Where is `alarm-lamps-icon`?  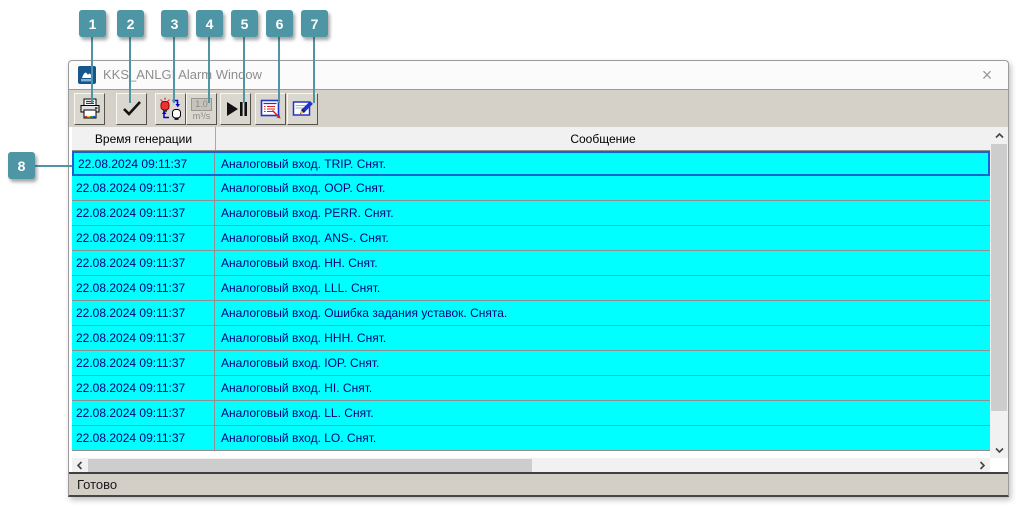 alarm-lamps-icon is located at coordinates (170, 108).